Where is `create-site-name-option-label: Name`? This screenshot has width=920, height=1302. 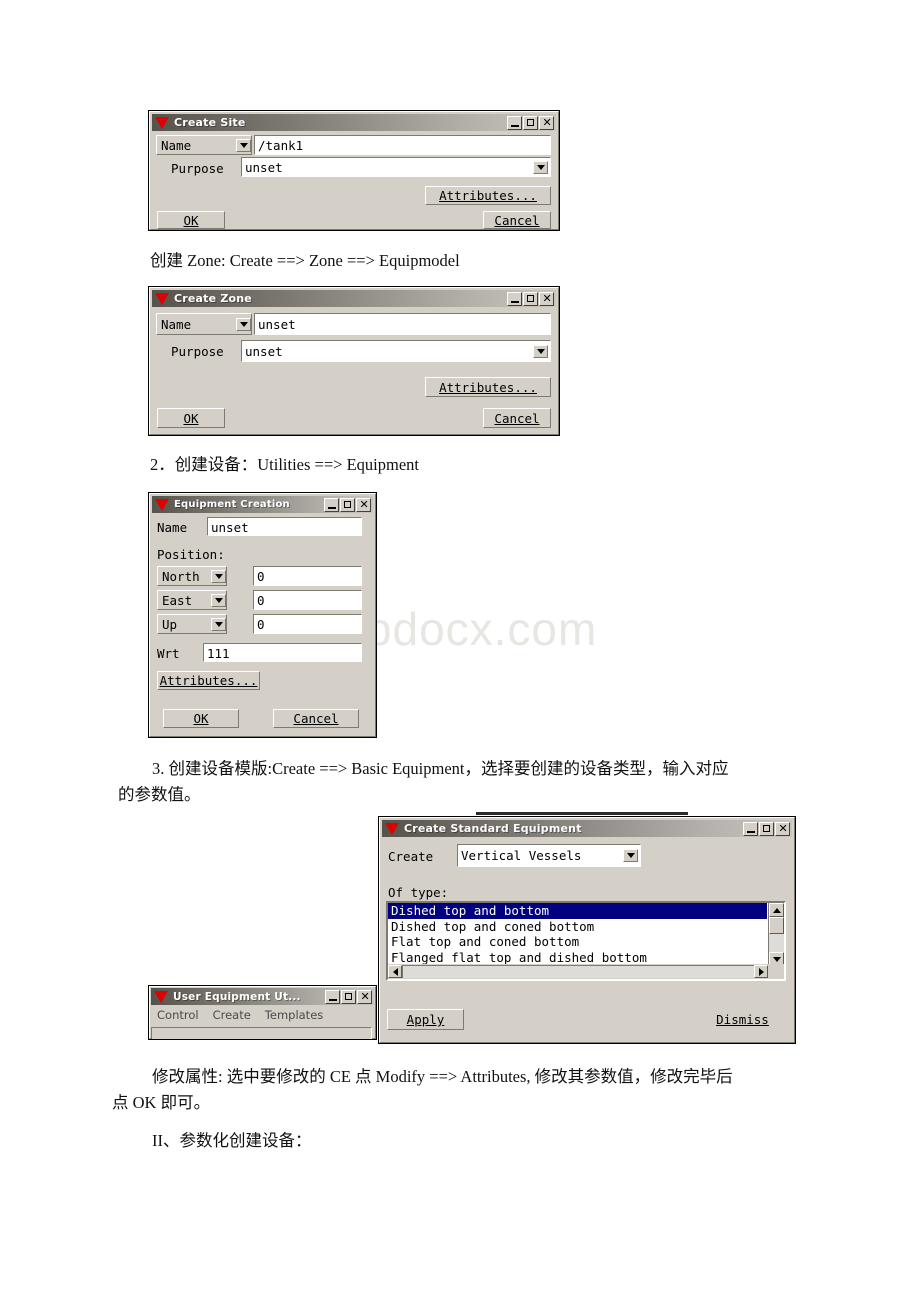 create-site-name-option-label: Name is located at coordinates (176, 145).